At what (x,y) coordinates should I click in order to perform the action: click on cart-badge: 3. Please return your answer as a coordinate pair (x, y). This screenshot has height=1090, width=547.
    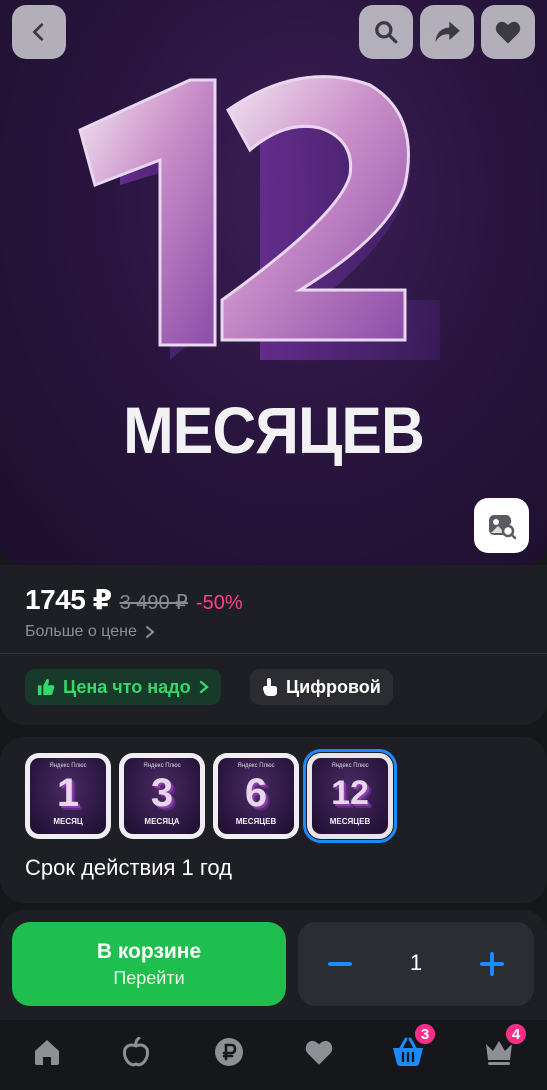
    Looking at the image, I should click on (425, 1034).